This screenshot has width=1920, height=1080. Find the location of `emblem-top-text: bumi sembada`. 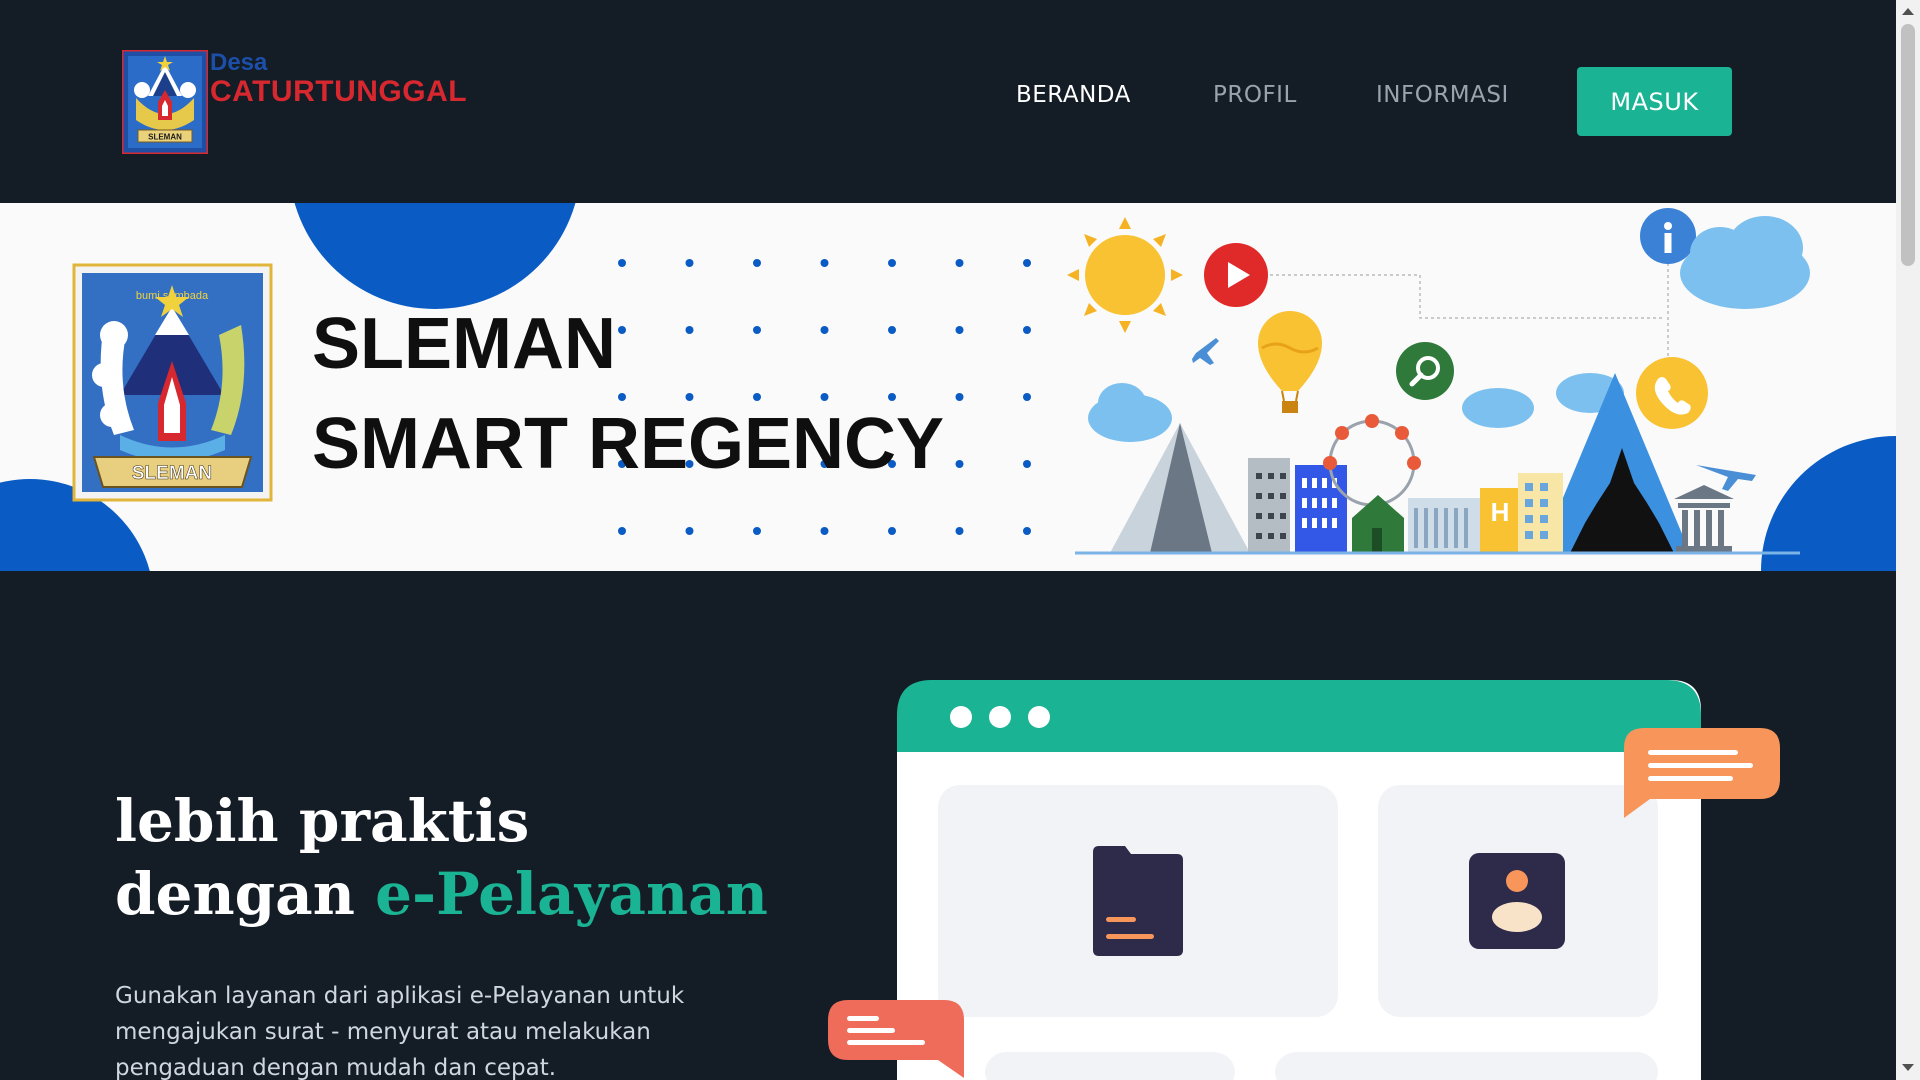

emblem-top-text: bumi sembada is located at coordinates (172, 296).